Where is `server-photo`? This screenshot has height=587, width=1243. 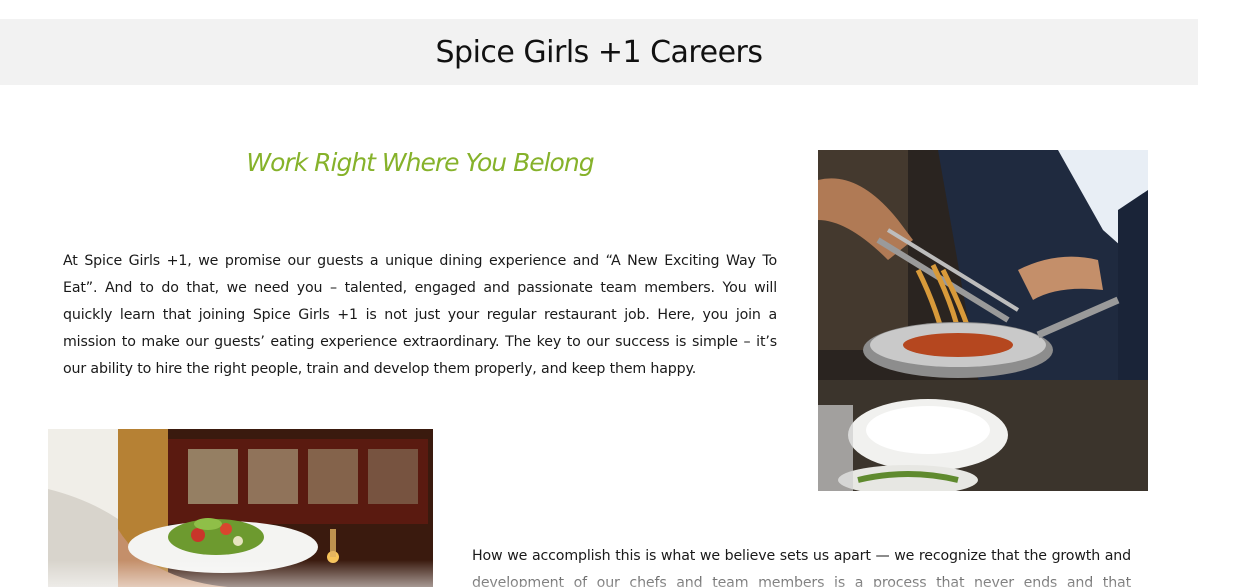
server-photo is located at coordinates (240, 508).